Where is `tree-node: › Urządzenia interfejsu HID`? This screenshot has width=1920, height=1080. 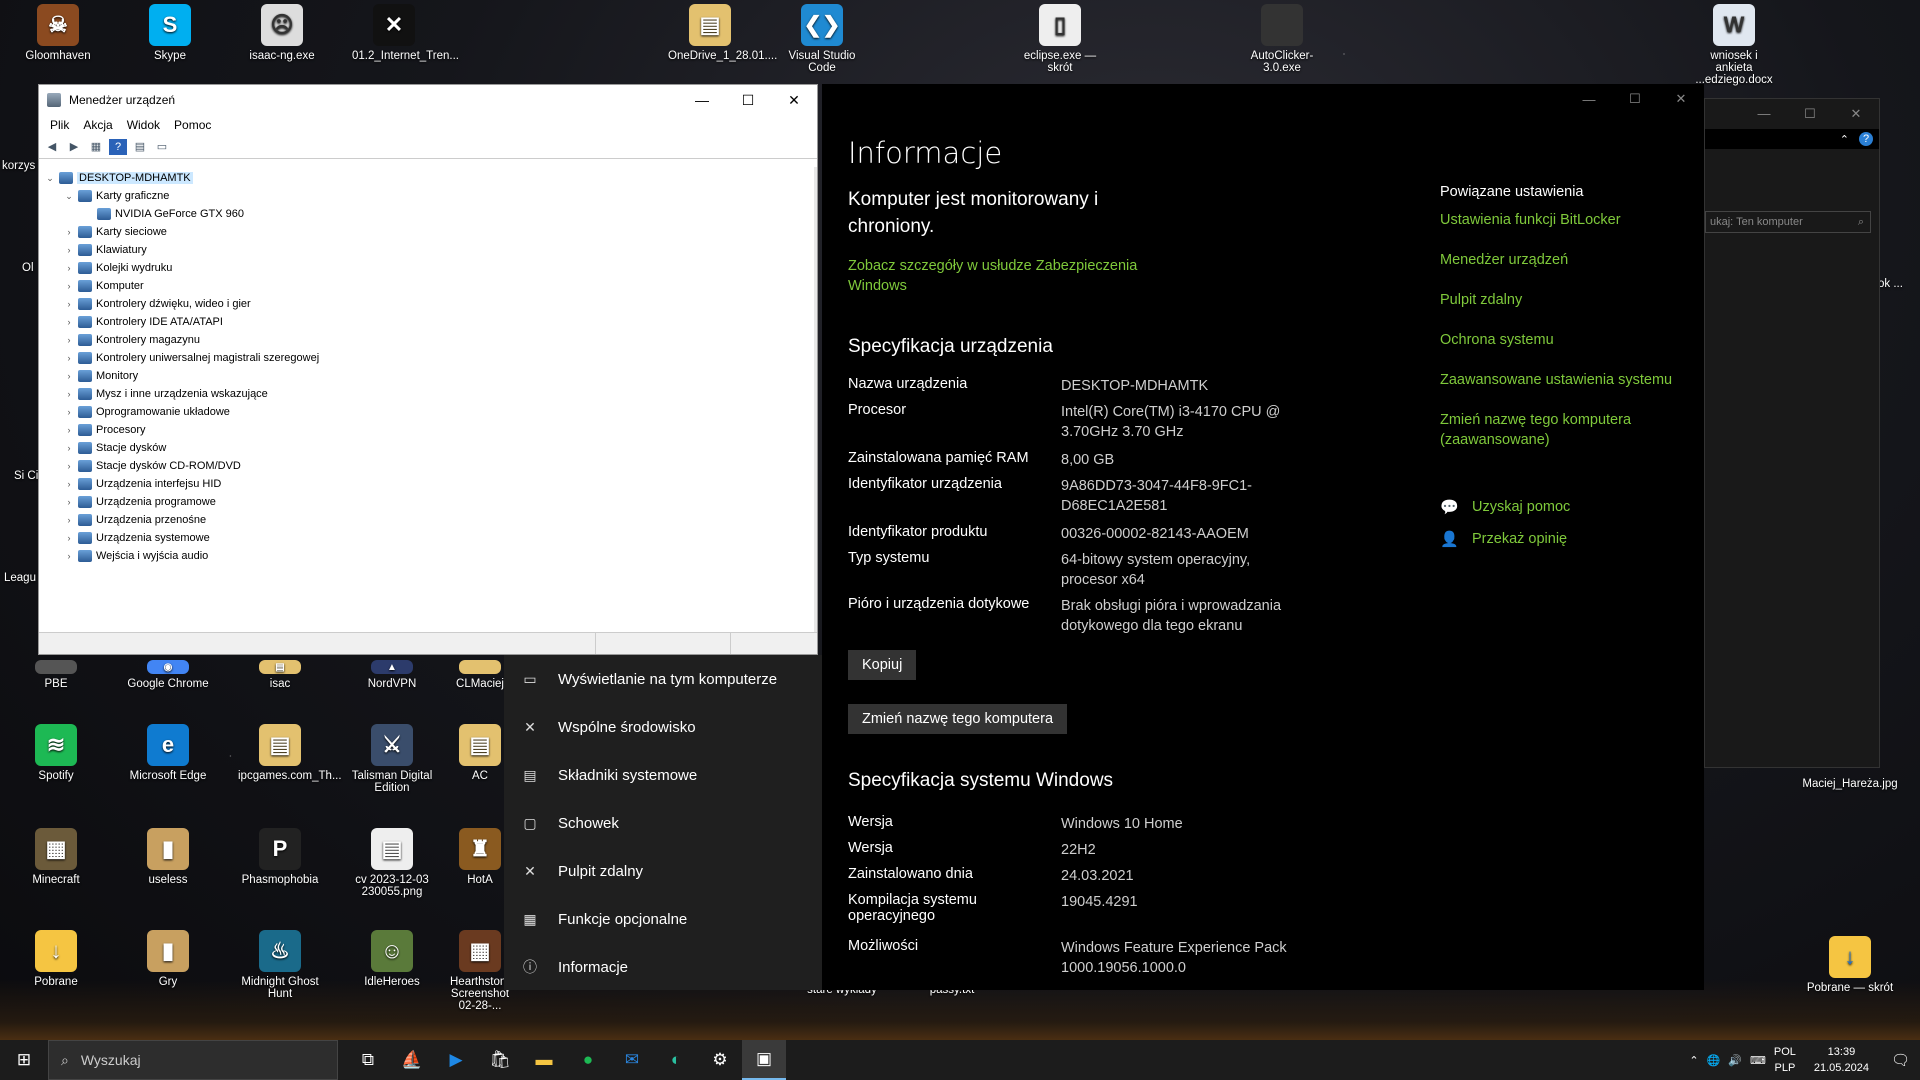
tree-node: › Urządzenia interfejsu HID is located at coordinates (428, 484).